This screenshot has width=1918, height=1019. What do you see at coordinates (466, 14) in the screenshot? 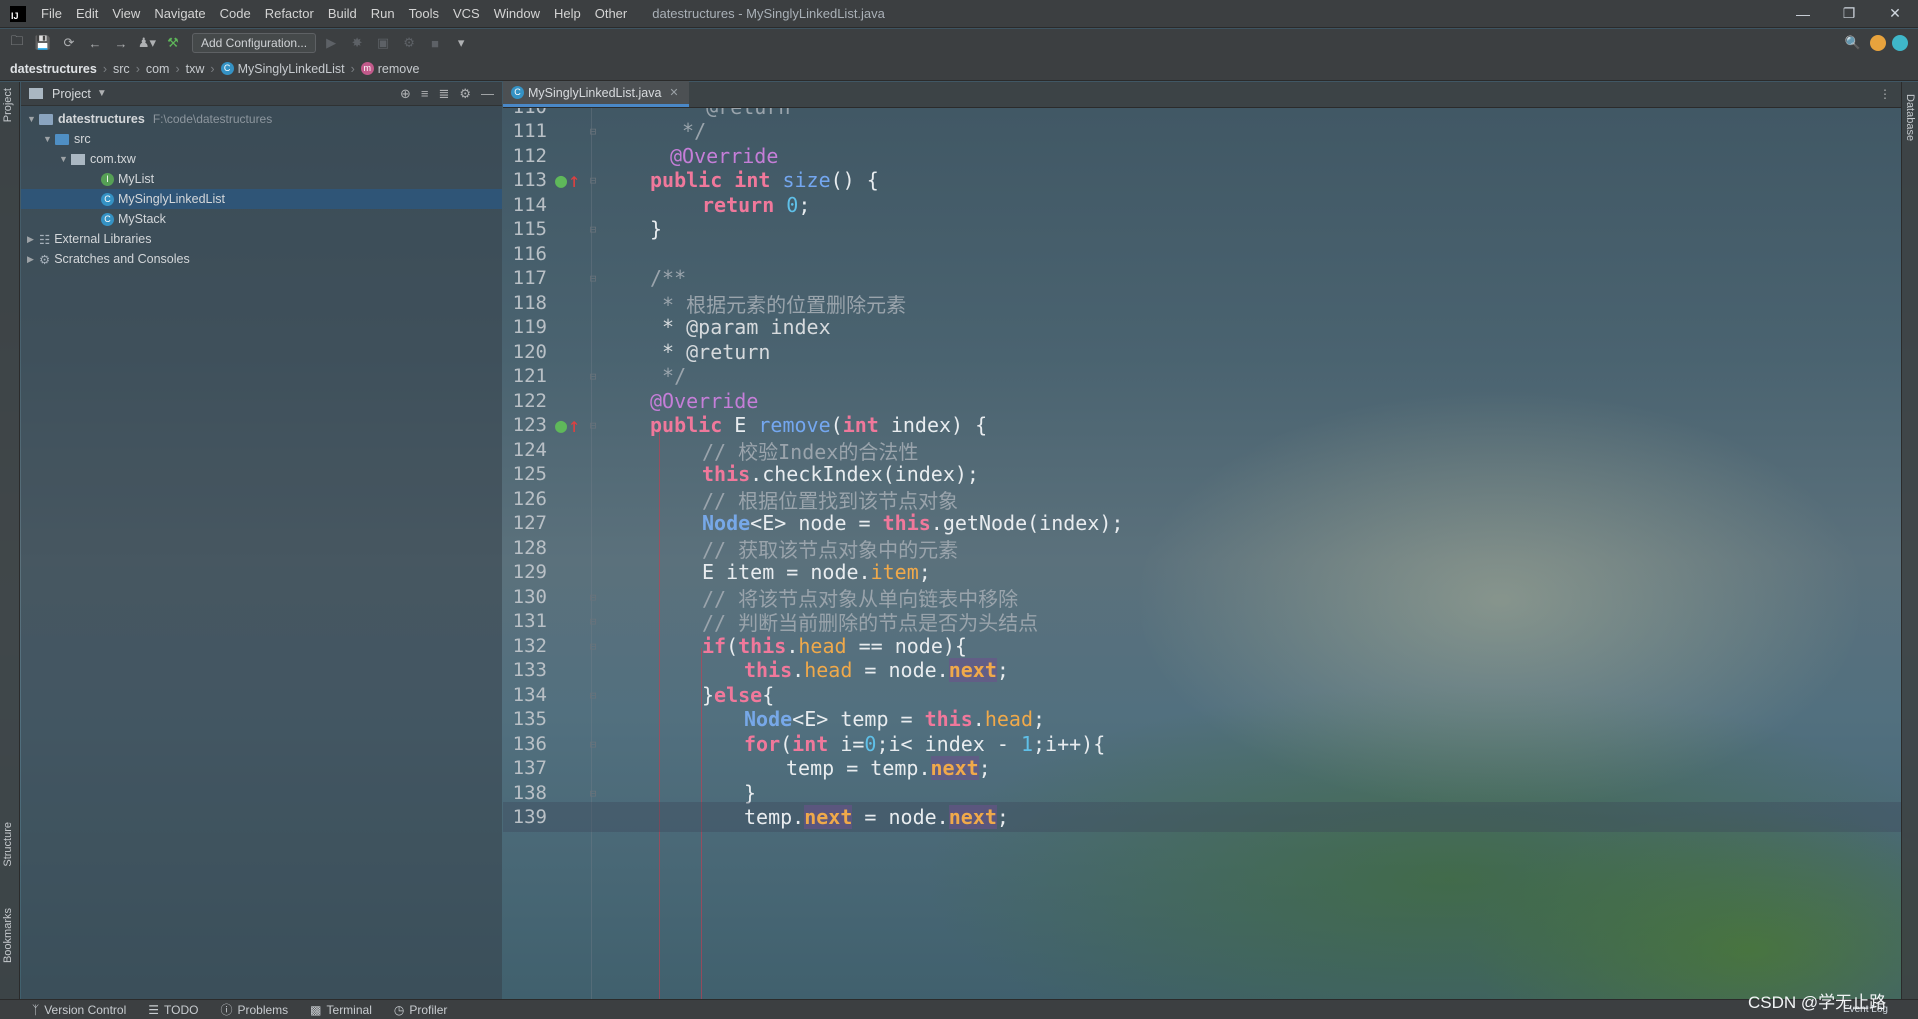
I see `menu-vcs: VCS` at bounding box center [466, 14].